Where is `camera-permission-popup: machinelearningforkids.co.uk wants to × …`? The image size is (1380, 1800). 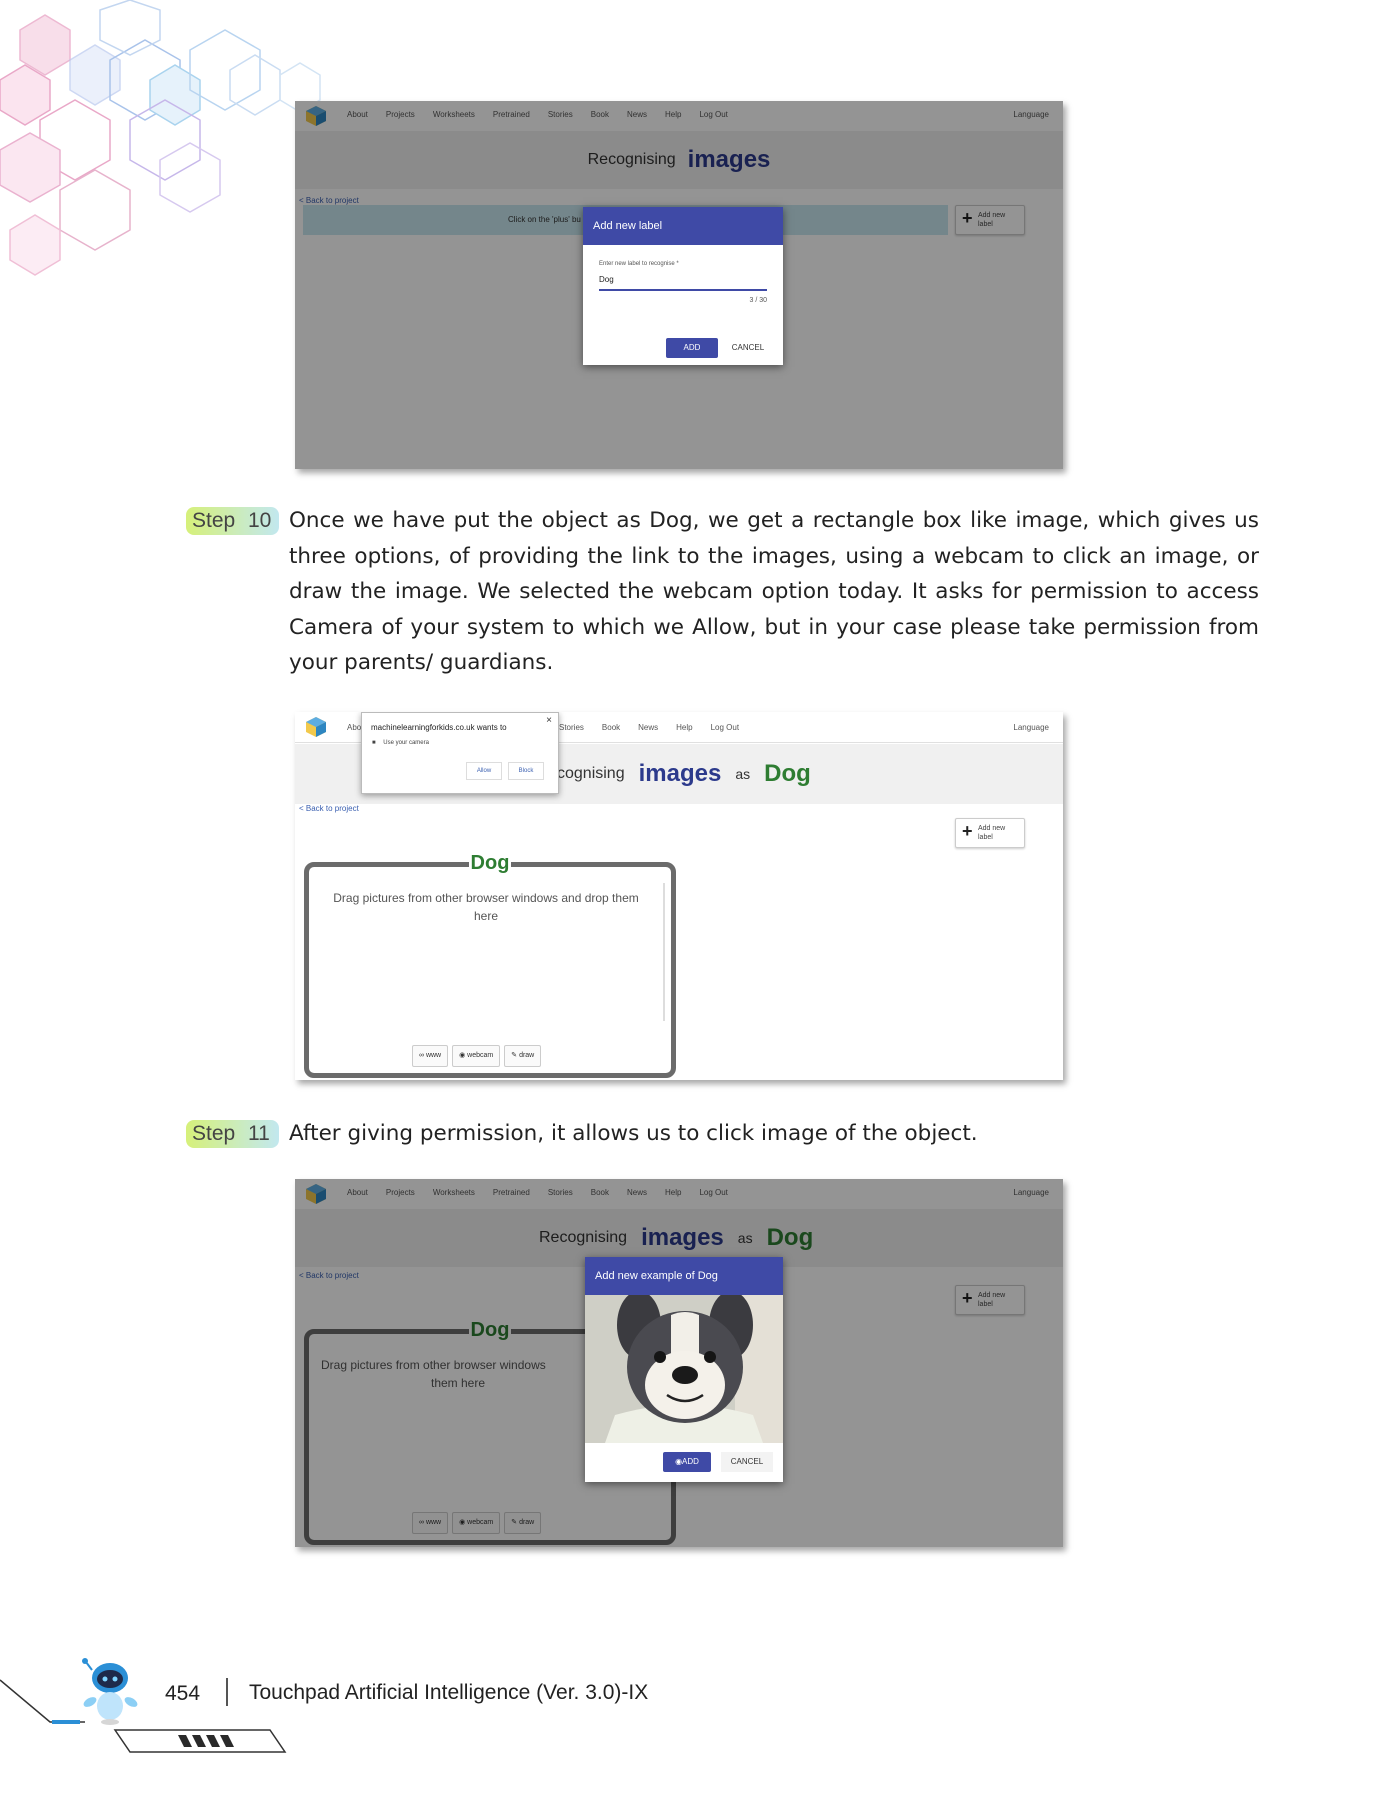 camera-permission-popup: machinelearningforkids.co.uk wants to × … is located at coordinates (460, 753).